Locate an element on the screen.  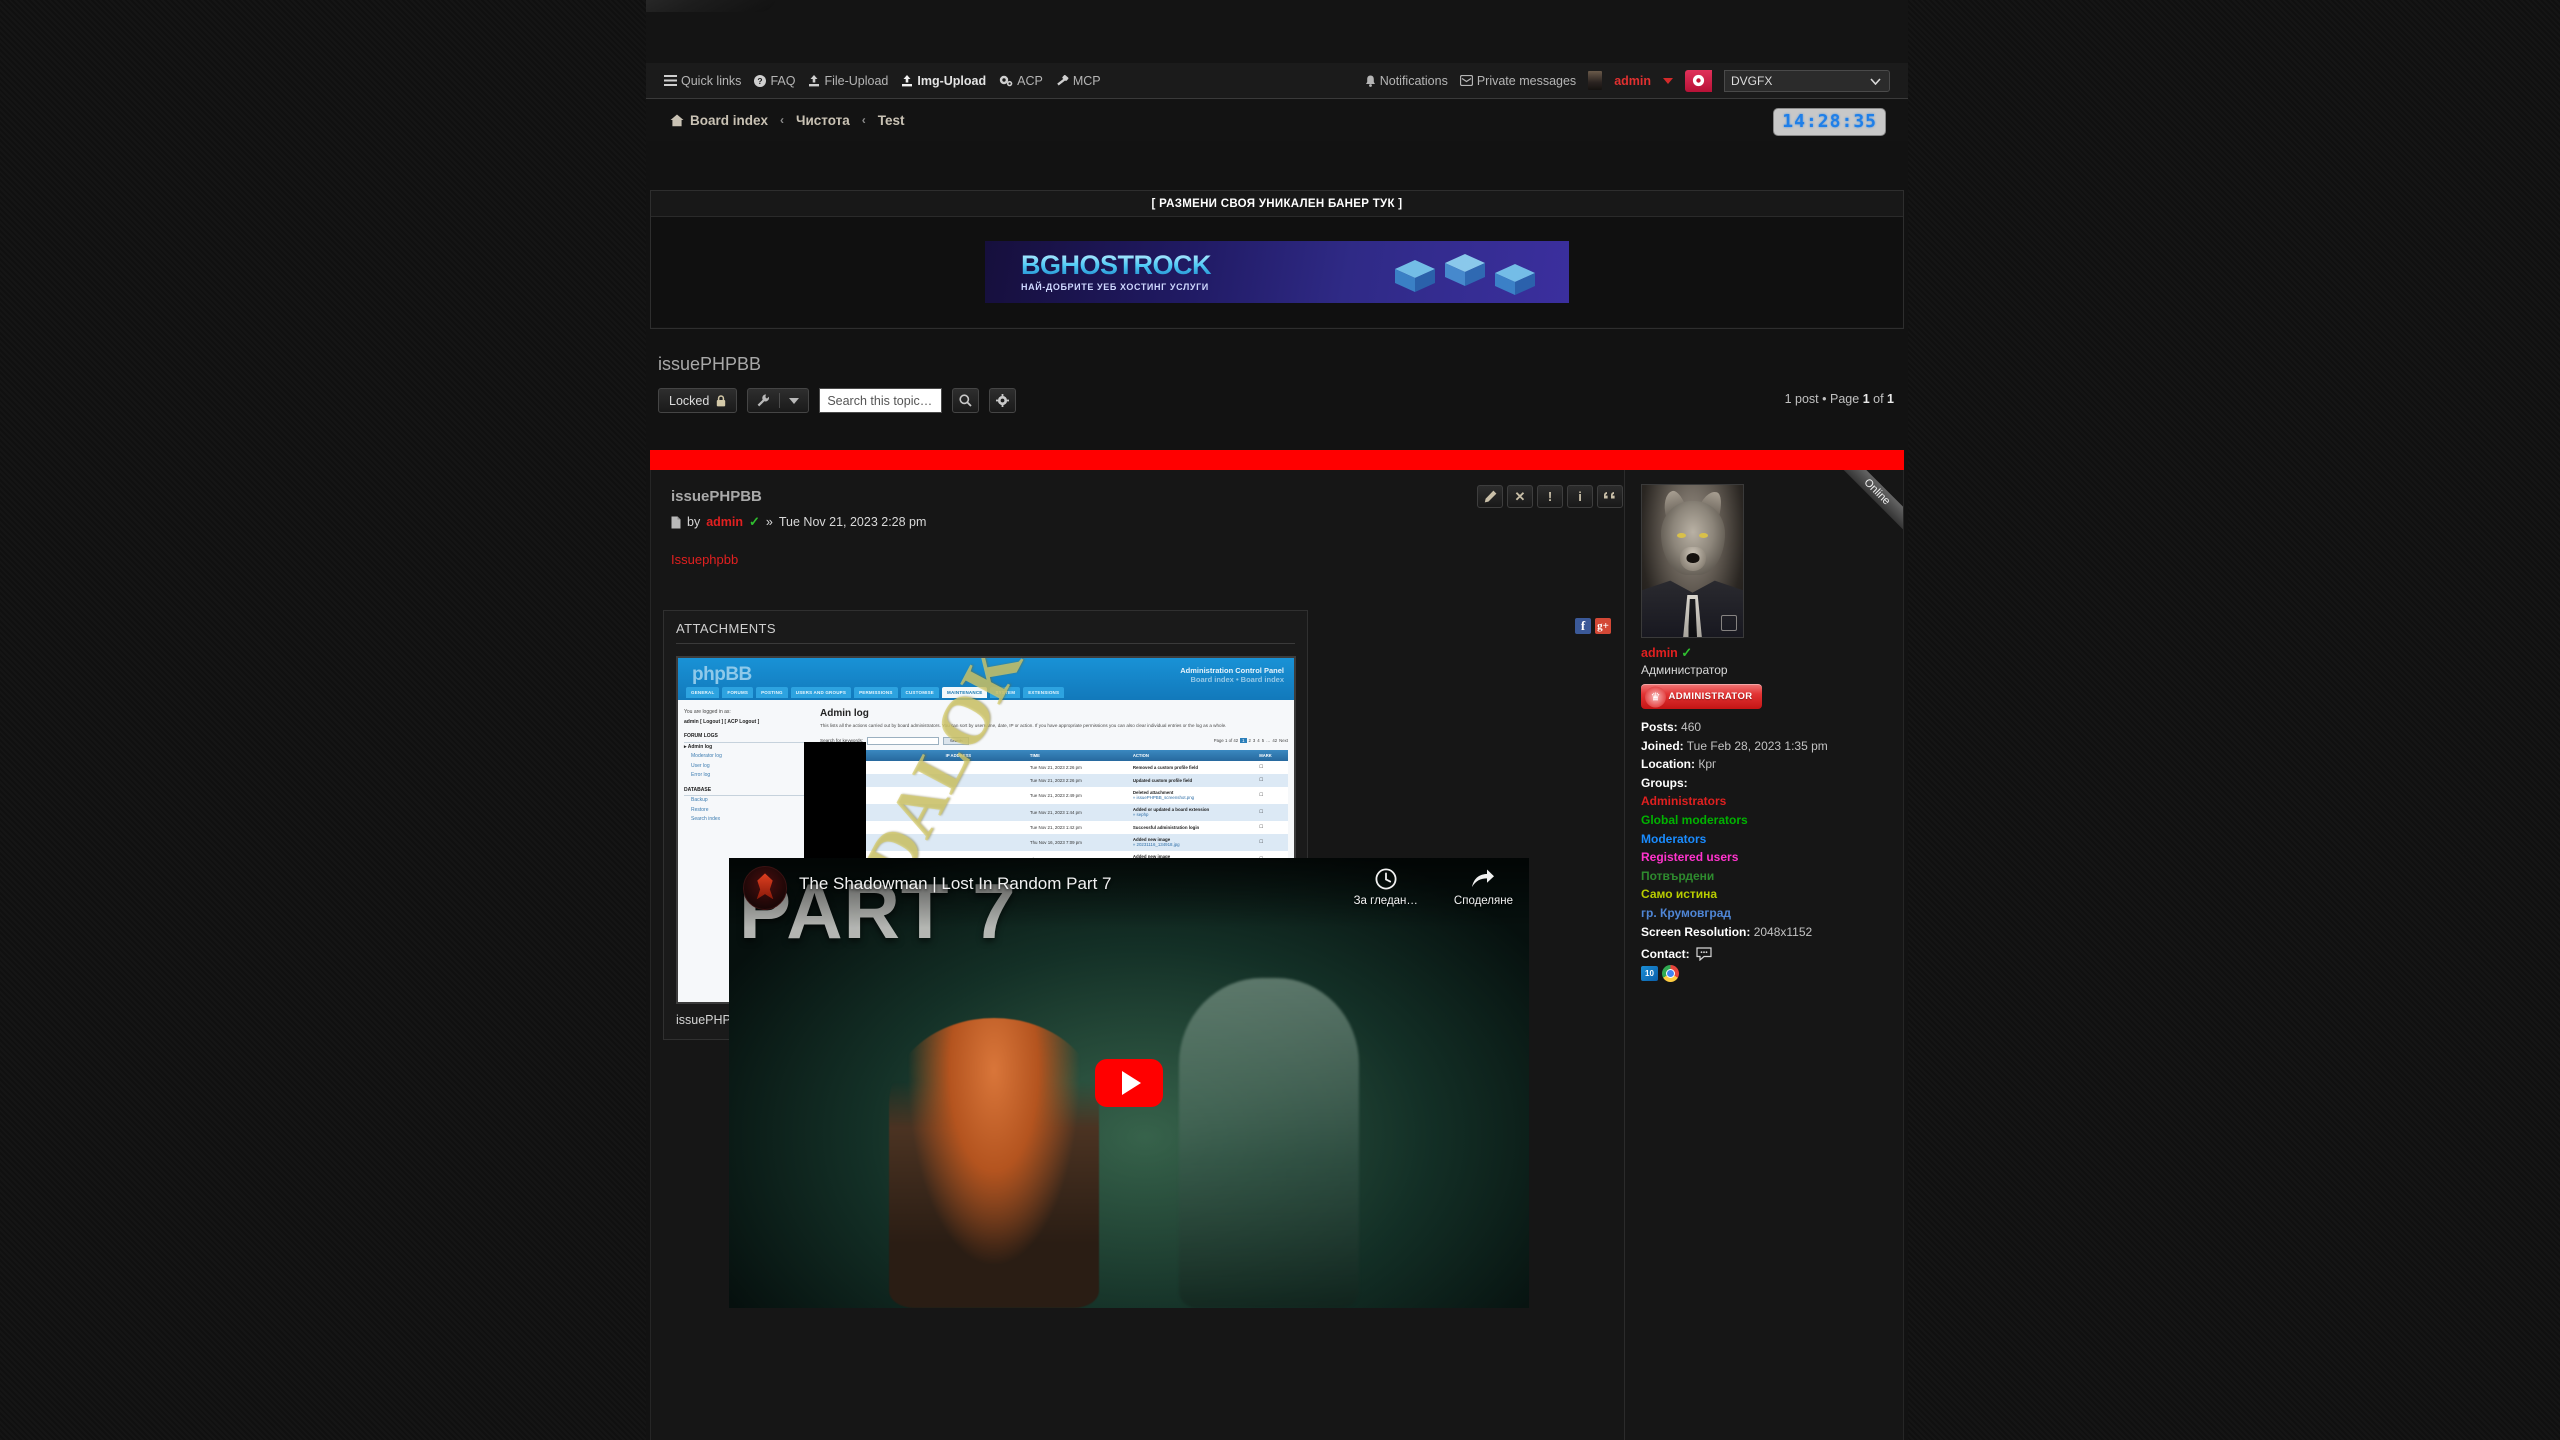
profile-location-value: Крг is located at coordinates (1707, 764).